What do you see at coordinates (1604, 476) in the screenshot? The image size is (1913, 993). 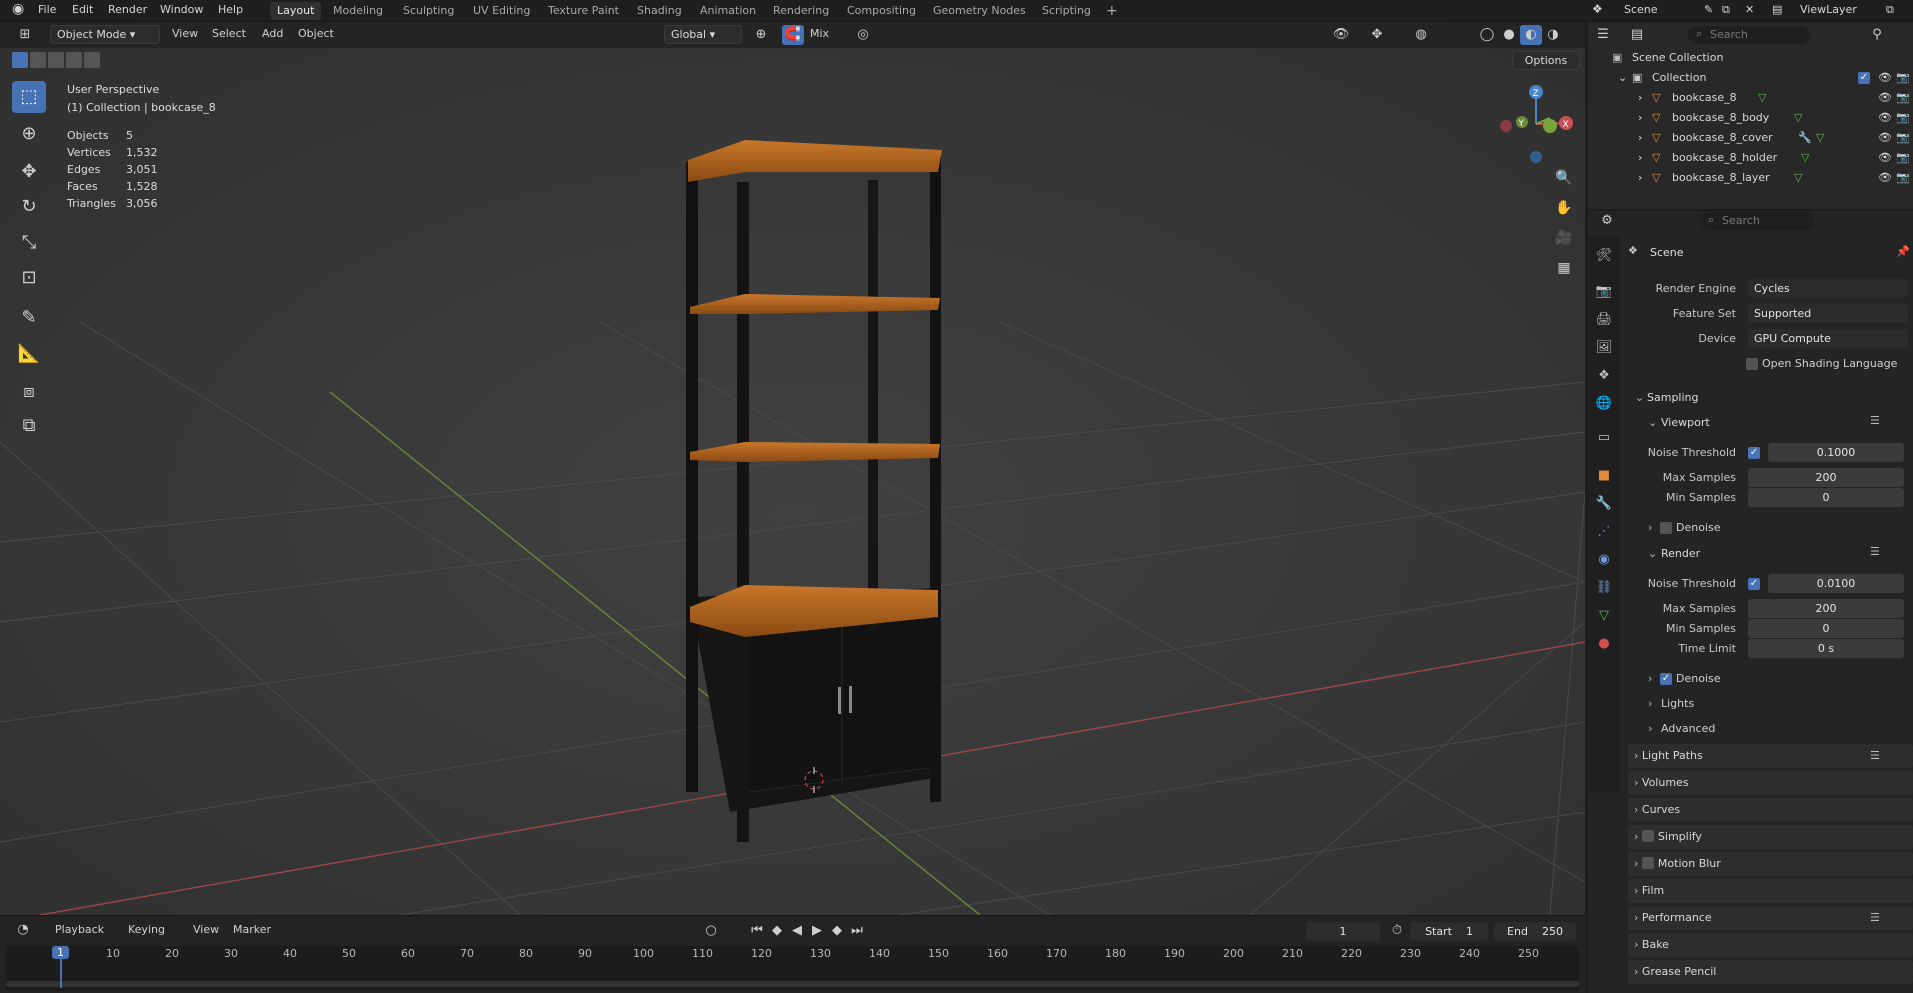 I see `object-tab-icon: ■` at bounding box center [1604, 476].